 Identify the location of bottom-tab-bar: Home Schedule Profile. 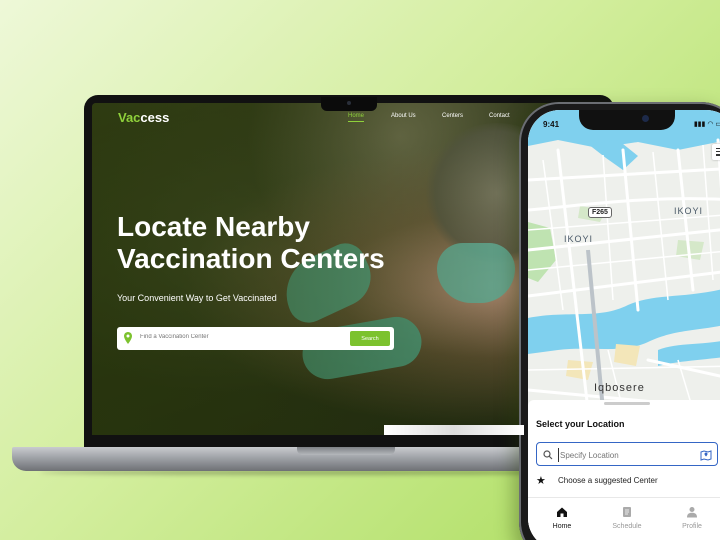
(624, 518).